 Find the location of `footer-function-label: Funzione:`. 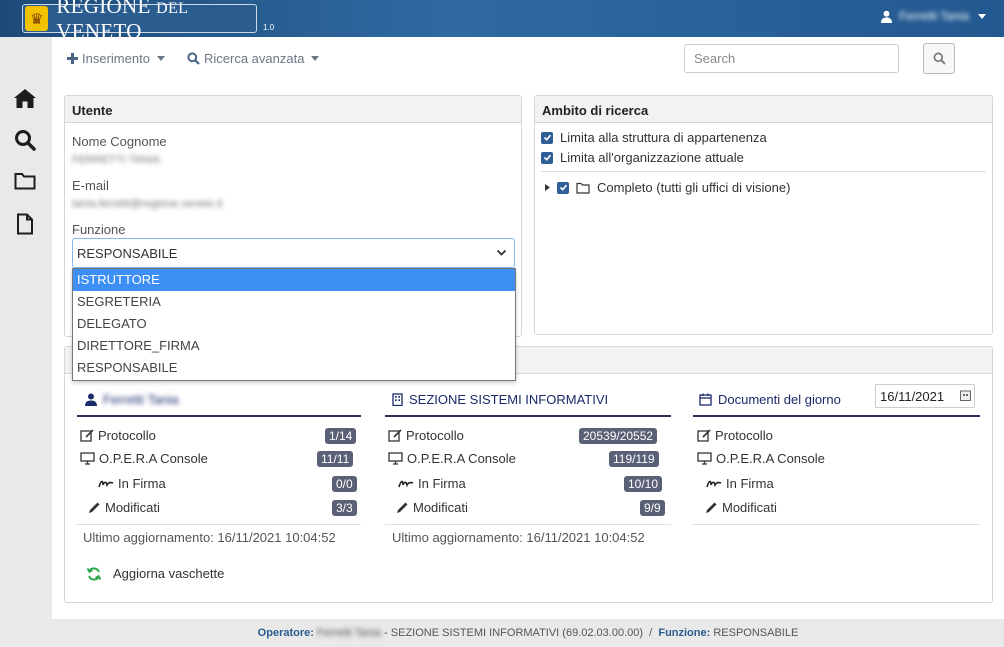

footer-function-label: Funzione: is located at coordinates (684, 633).